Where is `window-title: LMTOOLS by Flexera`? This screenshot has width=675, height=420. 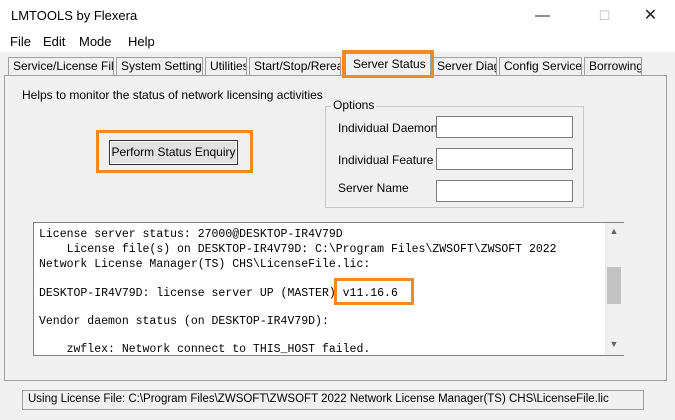
window-title: LMTOOLS by Flexera is located at coordinates (74, 15).